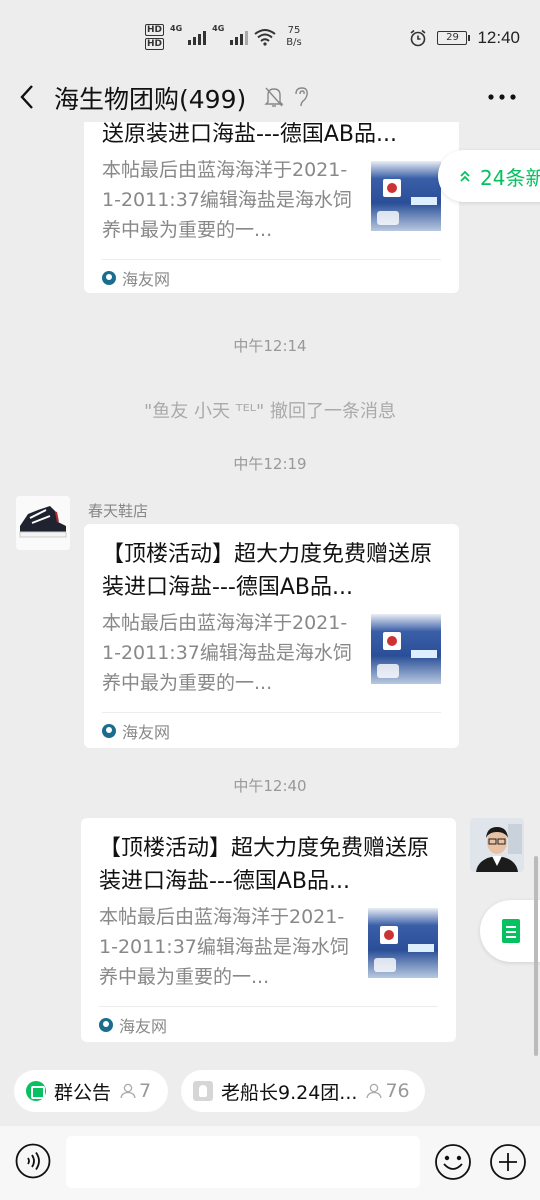 The image size is (540, 1200). I want to click on timestamp: 中午12:40, so click(270, 786).